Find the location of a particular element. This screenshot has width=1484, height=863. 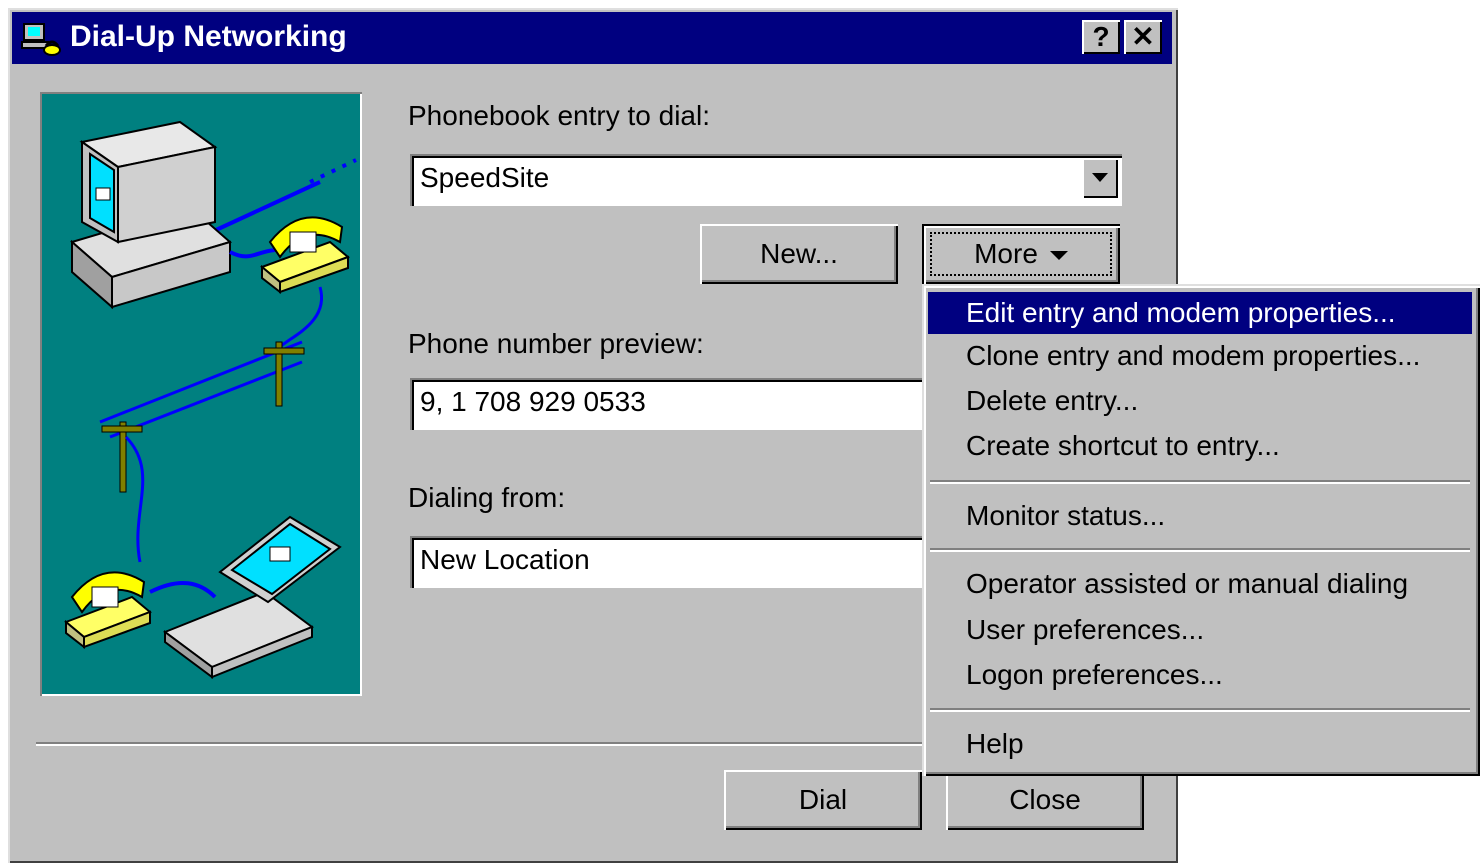

network-illustration-graphic is located at coordinates (210, 399).